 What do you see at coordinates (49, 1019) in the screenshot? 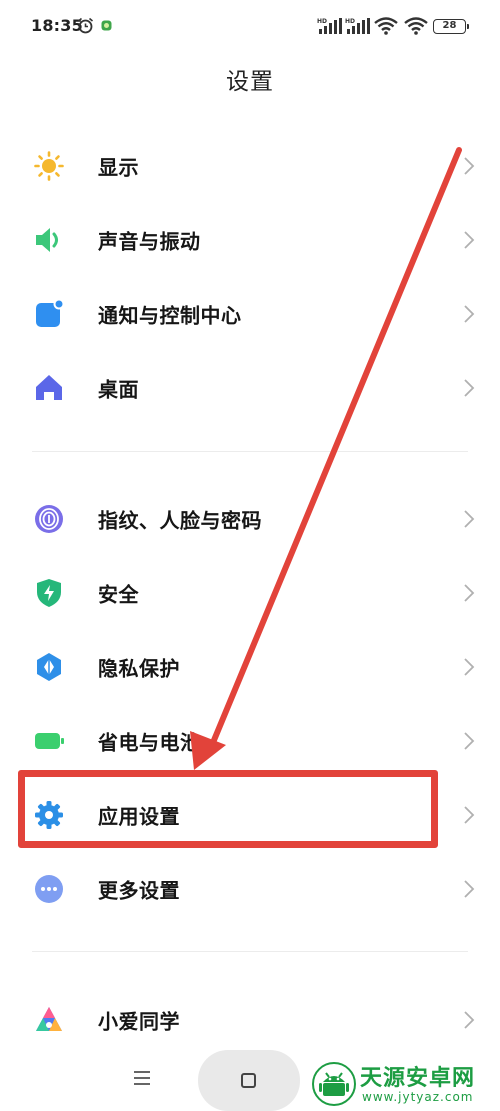
I see `xiaoai-icon` at bounding box center [49, 1019].